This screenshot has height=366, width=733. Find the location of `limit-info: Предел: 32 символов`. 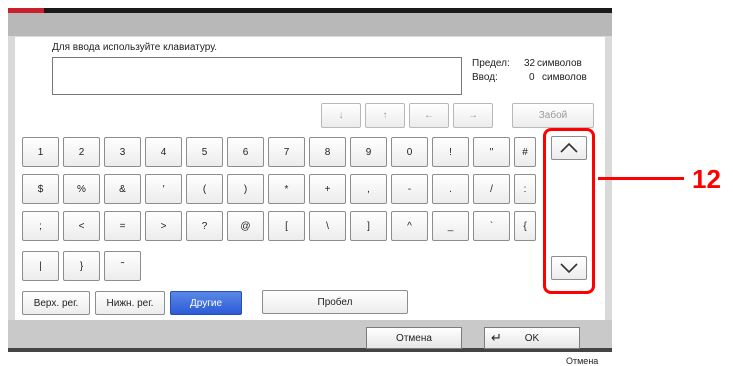

limit-info: Предел: 32 символов is located at coordinates (527, 63).